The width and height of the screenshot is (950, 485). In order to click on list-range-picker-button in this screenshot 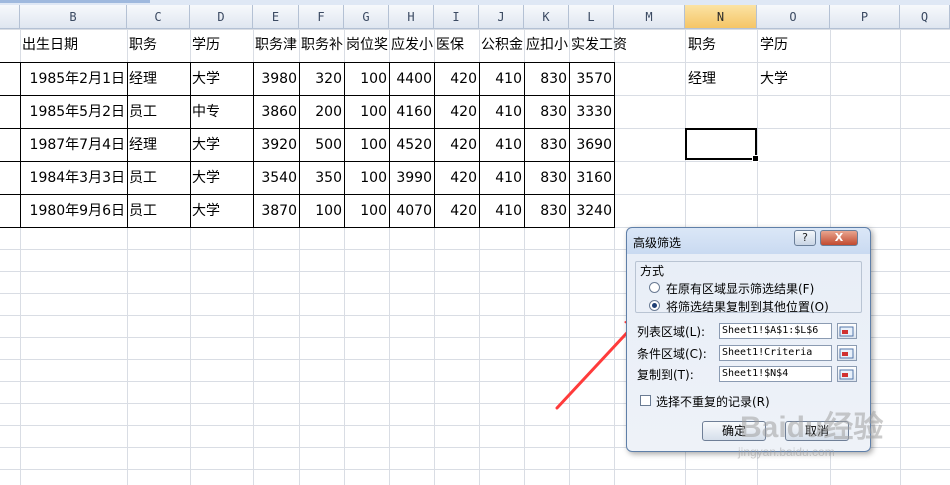, I will do `click(847, 331)`.